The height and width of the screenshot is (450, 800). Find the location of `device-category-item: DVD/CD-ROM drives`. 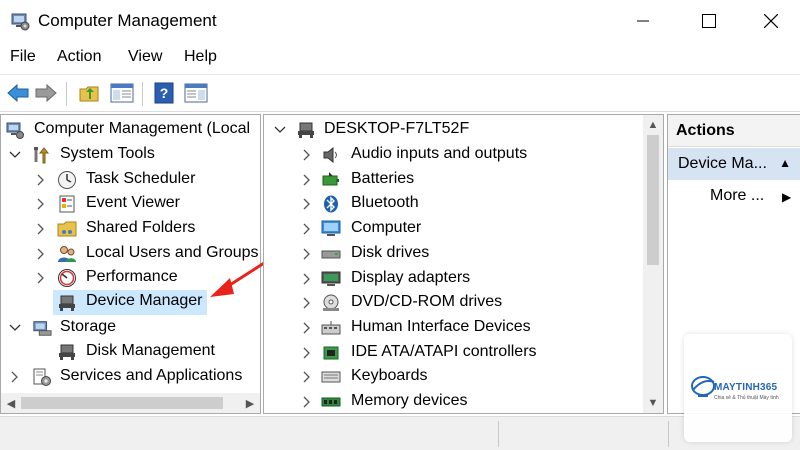

device-category-item: DVD/CD-ROM drives is located at coordinates (449, 303).